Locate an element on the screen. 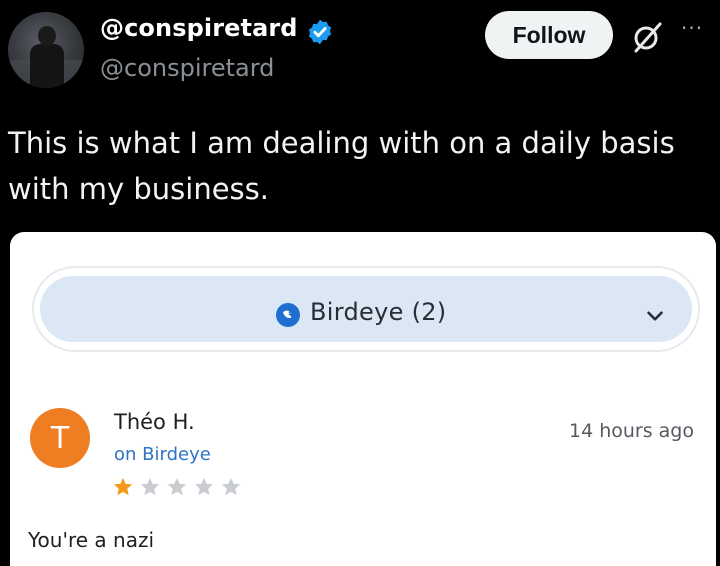 Image resolution: width=720 pixels, height=566 pixels. verified-badge-icon is located at coordinates (320, 32).